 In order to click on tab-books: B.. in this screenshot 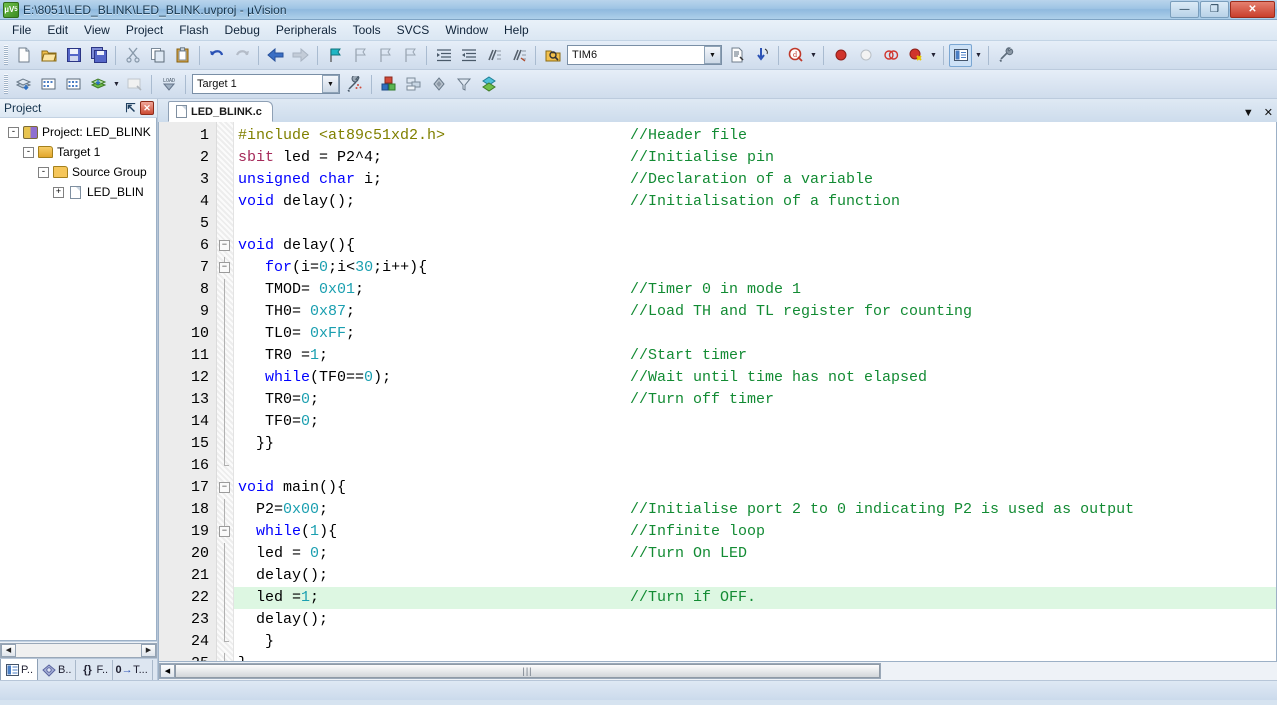, I will do `click(57, 670)`.